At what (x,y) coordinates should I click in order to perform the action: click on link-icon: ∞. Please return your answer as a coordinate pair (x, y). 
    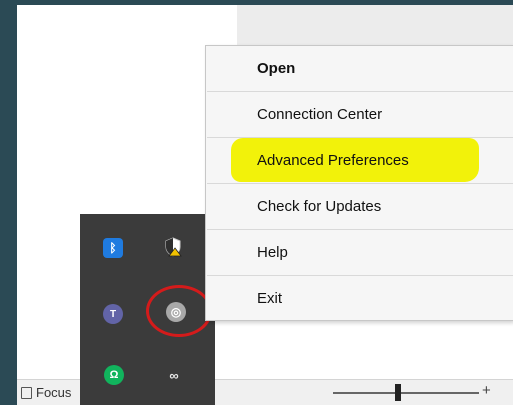
    Looking at the image, I should click on (174, 375).